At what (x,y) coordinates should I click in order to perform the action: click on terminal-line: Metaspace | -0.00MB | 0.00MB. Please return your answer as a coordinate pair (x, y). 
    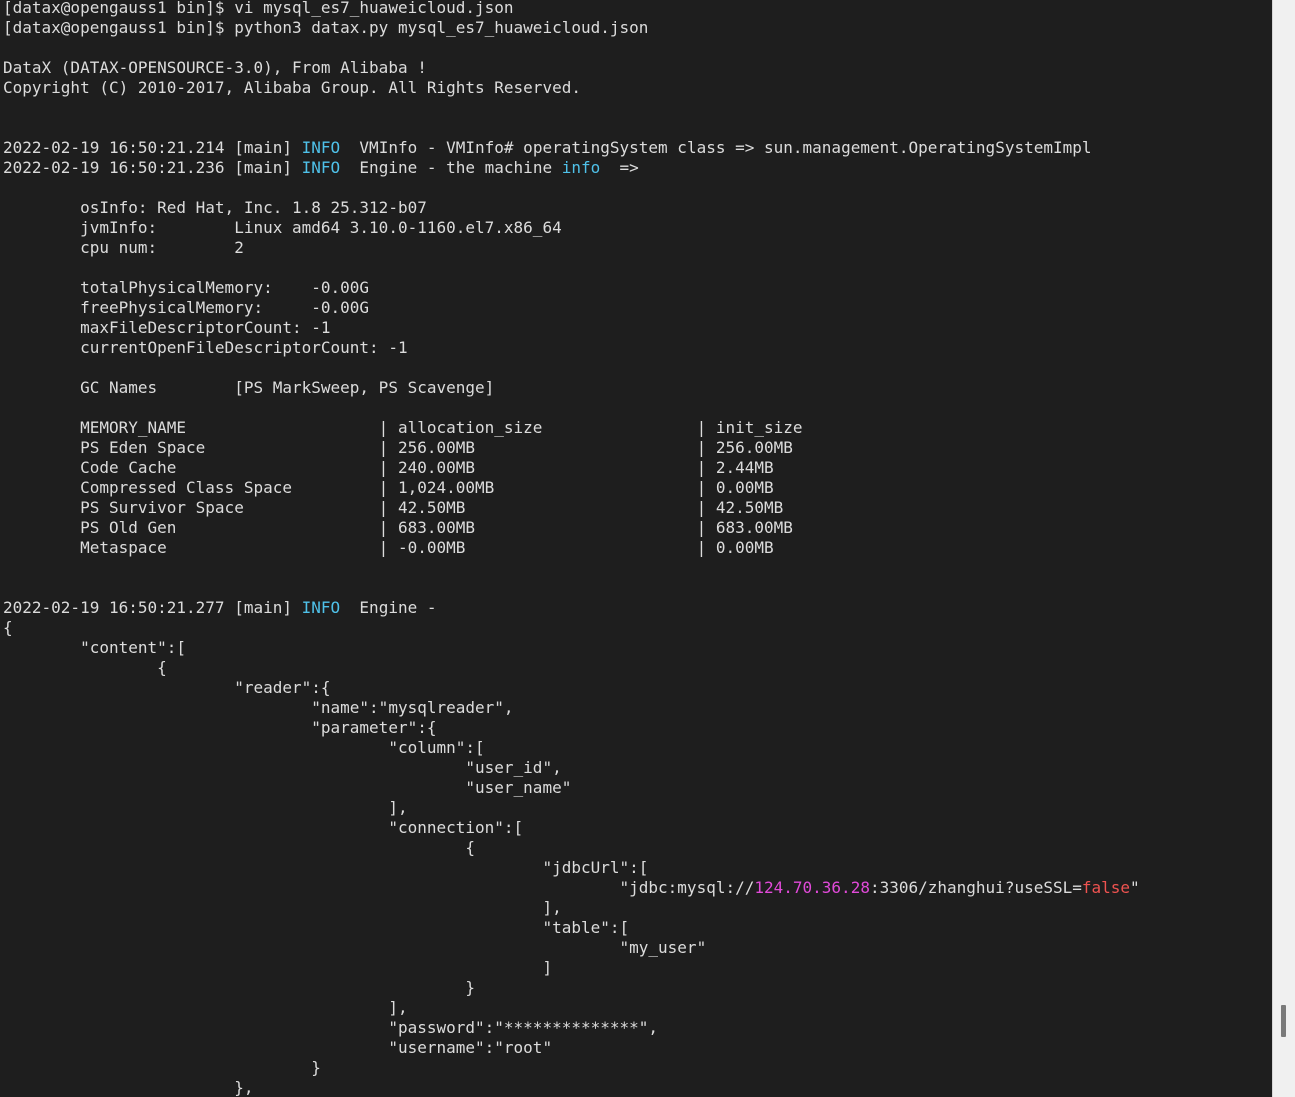
    Looking at the image, I should click on (571, 548).